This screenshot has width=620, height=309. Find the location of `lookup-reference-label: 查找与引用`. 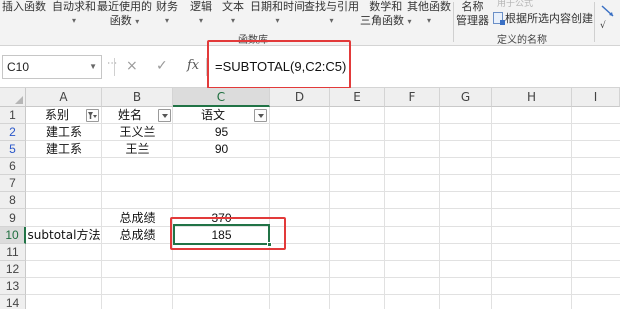

lookup-reference-label: 查找与引用 is located at coordinates (331, 6).